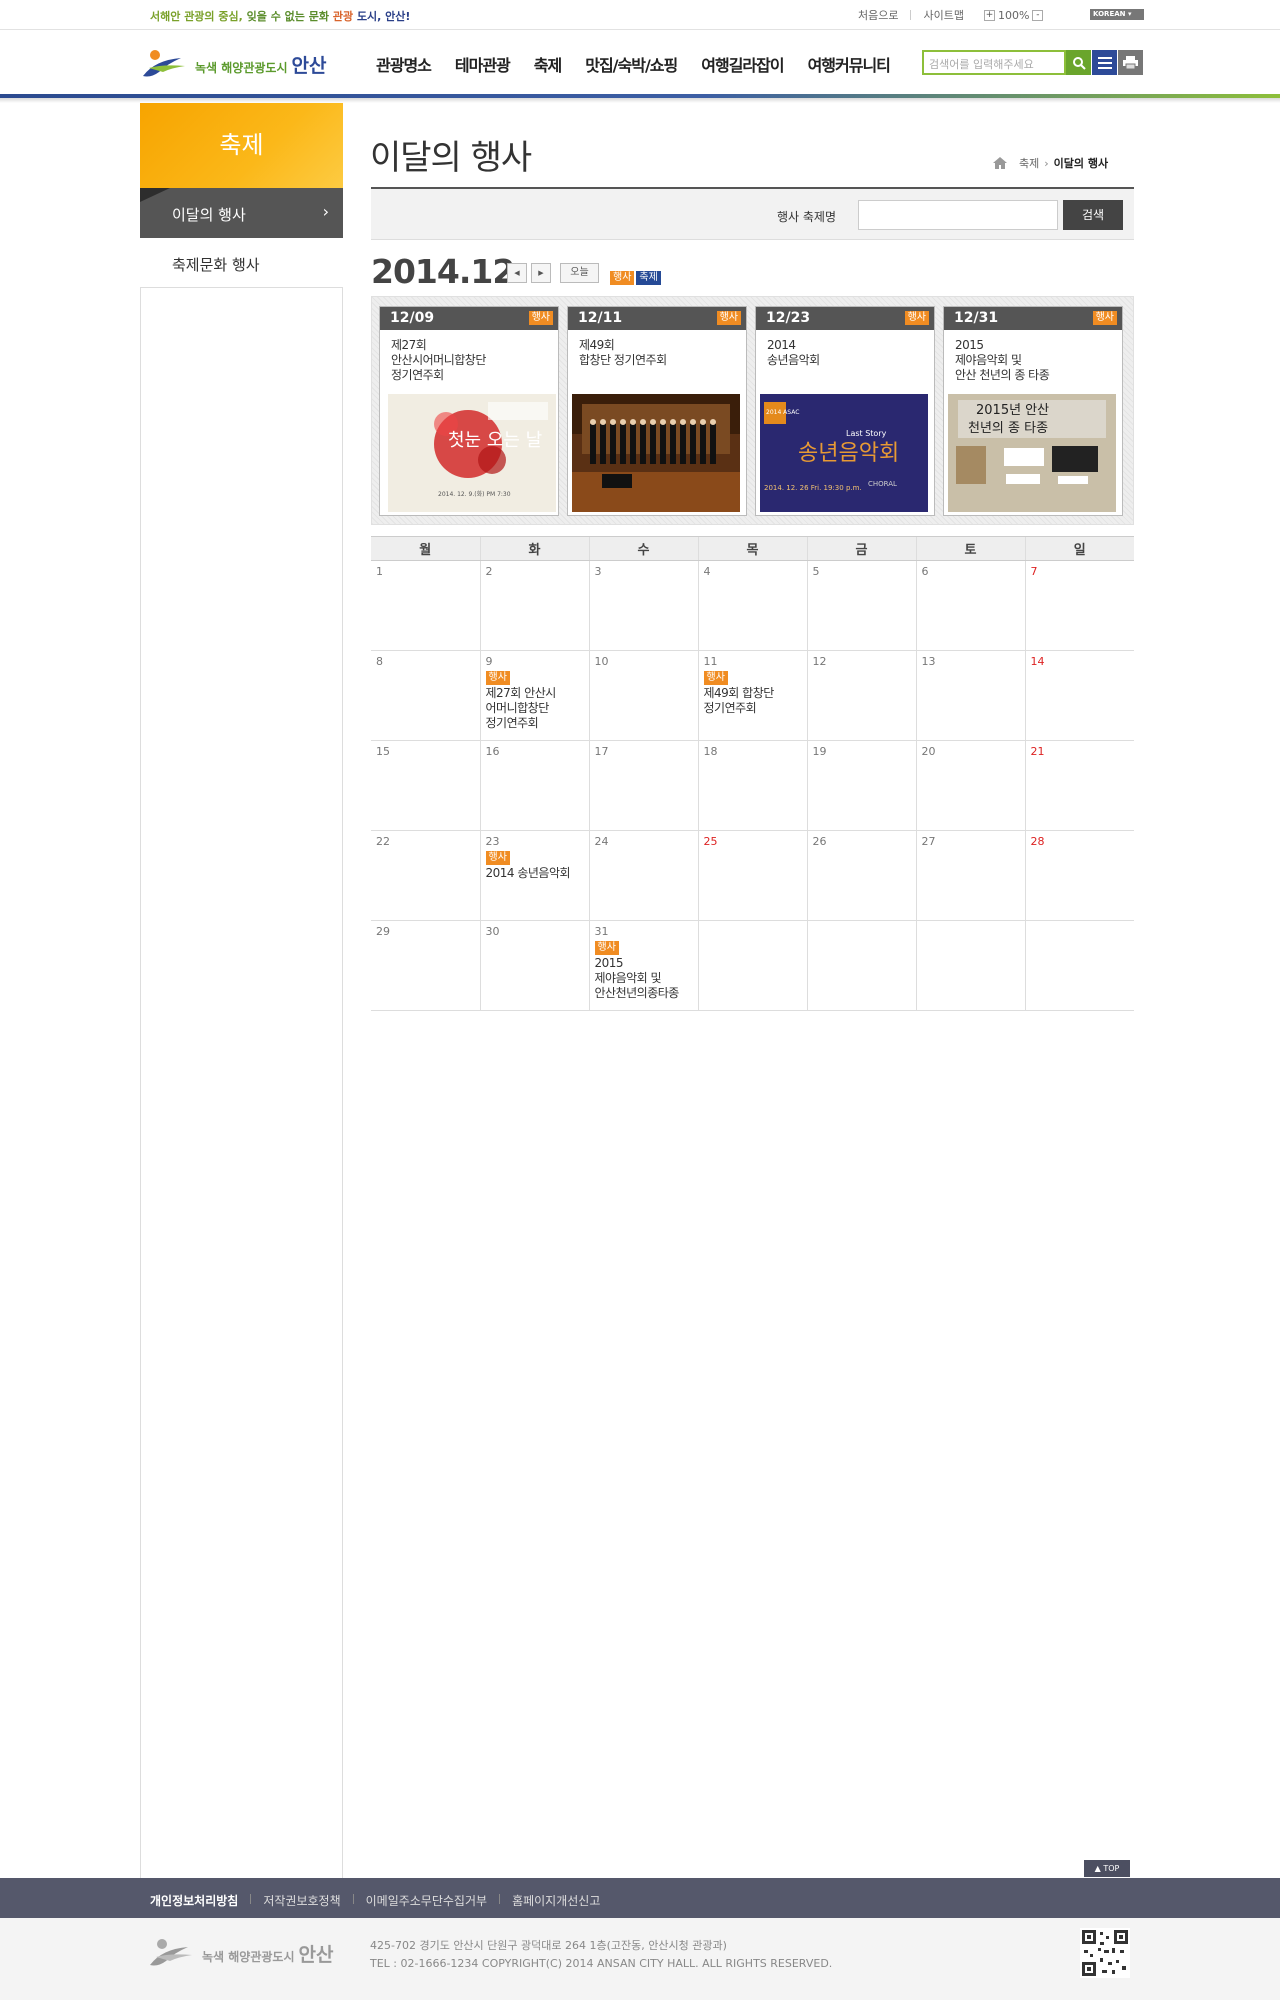 The width and height of the screenshot is (1280, 2000). I want to click on weekday: 월, so click(425, 548).